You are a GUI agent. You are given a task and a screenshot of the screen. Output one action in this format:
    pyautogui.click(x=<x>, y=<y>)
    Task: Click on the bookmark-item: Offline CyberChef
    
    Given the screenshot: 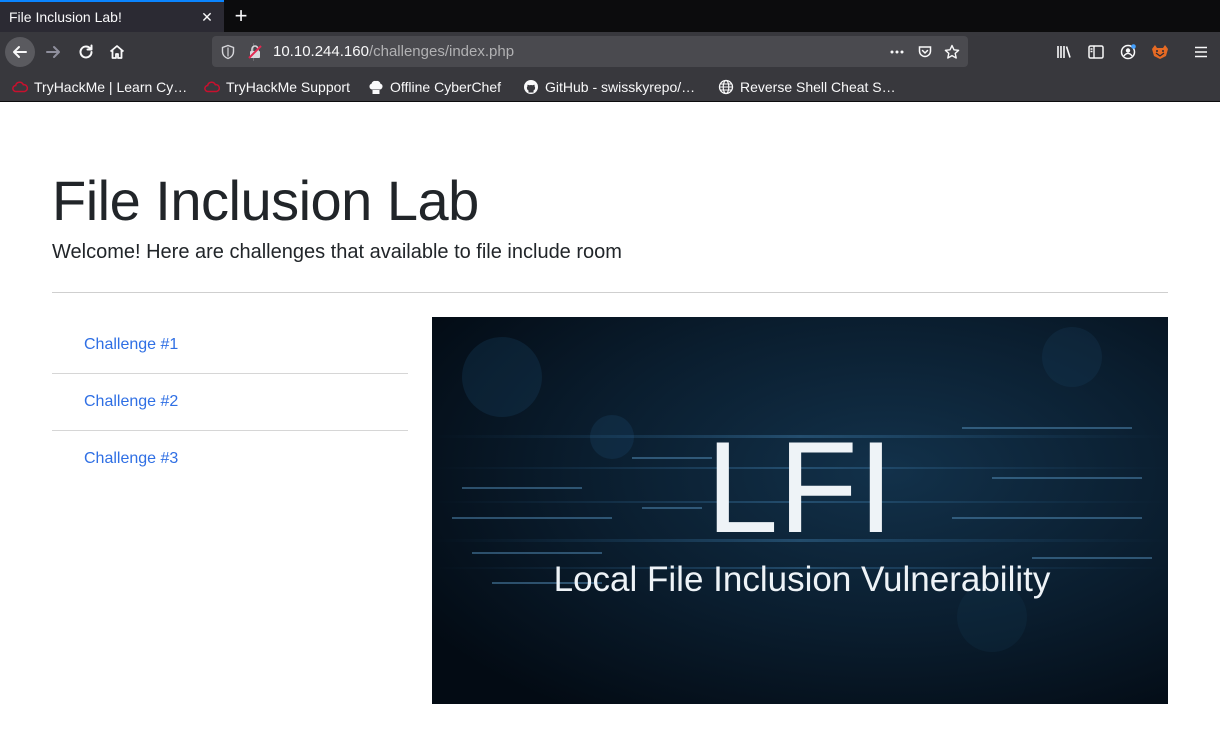 What is the action you would take?
    pyautogui.click(x=434, y=87)
    